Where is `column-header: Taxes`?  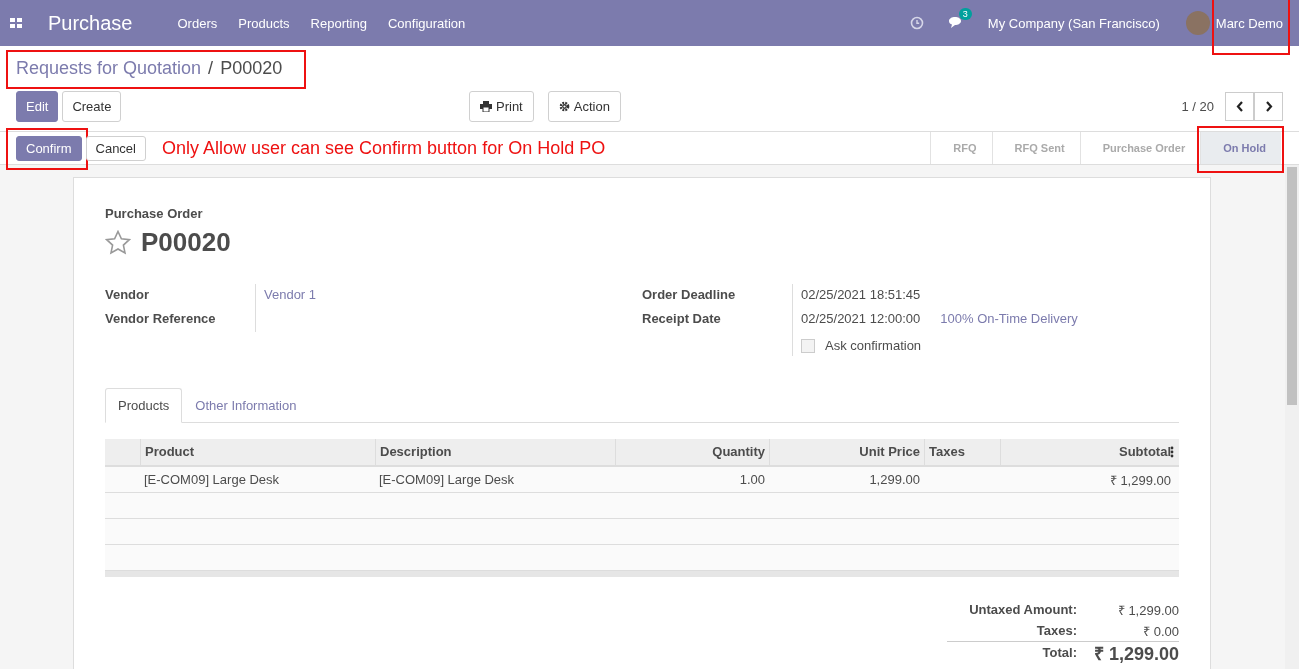
column-header: Taxes is located at coordinates (962, 452).